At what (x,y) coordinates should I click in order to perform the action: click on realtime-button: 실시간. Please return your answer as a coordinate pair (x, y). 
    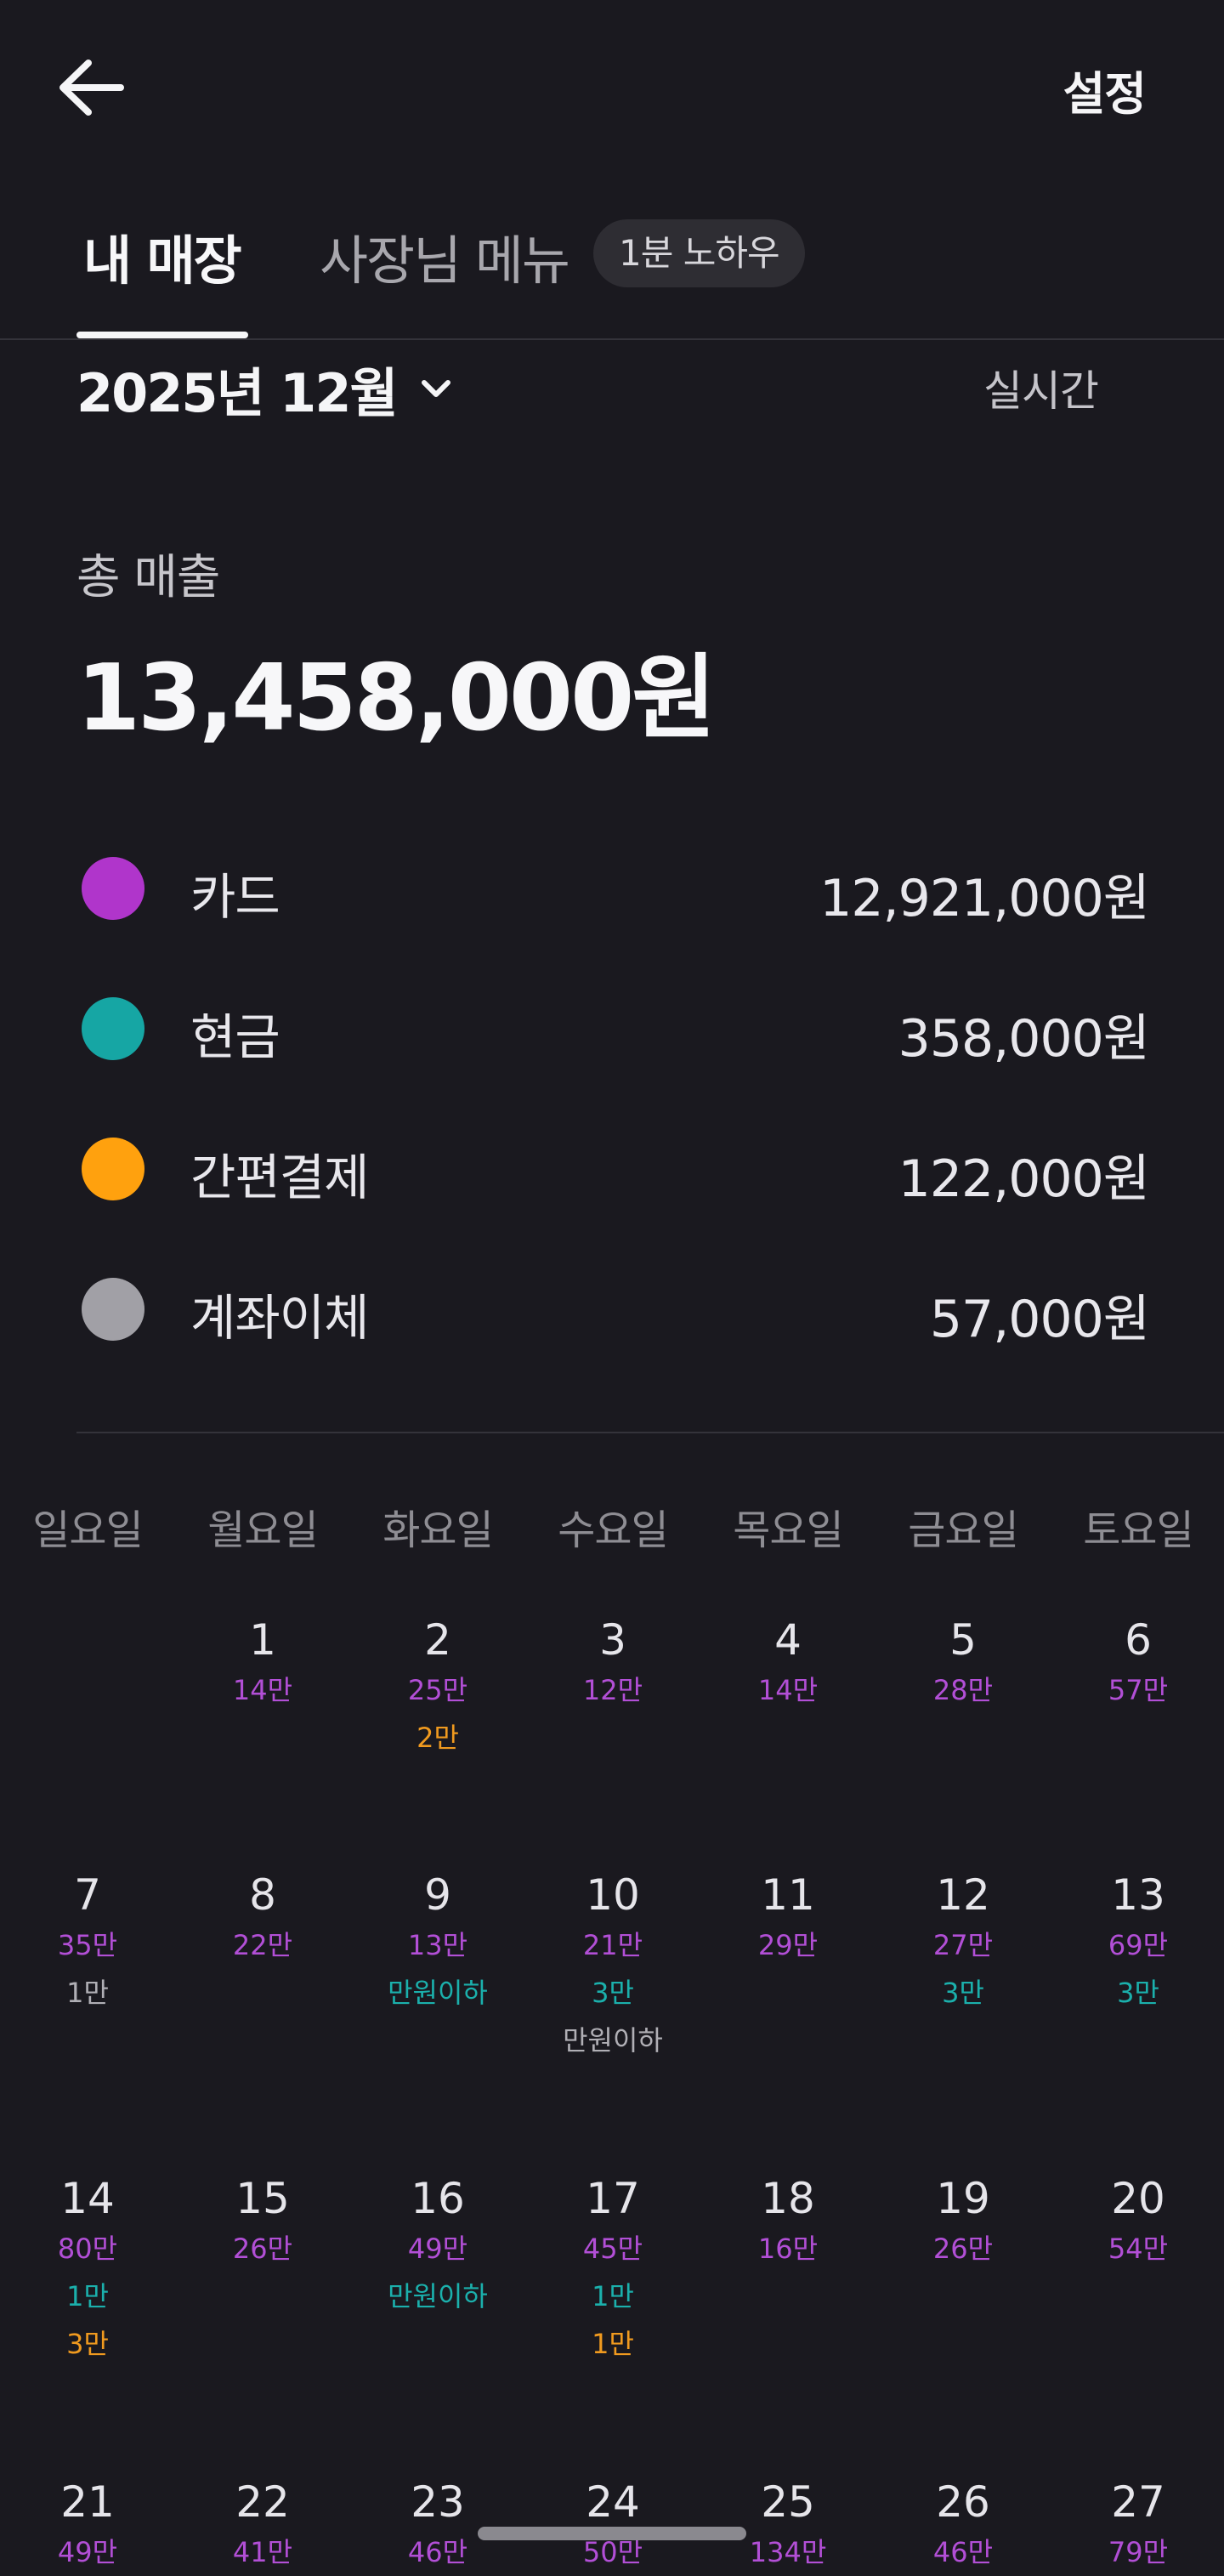
    Looking at the image, I should click on (1041, 388).